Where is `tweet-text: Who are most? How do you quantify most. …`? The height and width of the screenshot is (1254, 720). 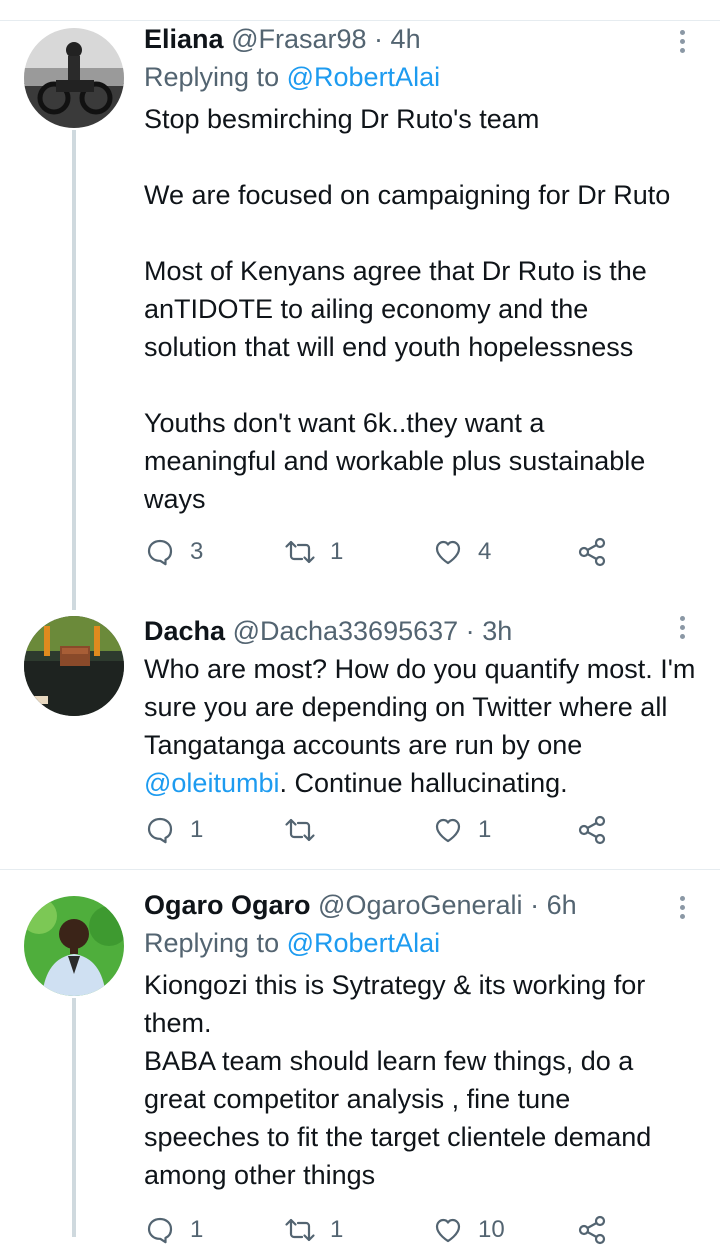 tweet-text: Who are most? How do you quantify most. … is located at coordinates (424, 726).